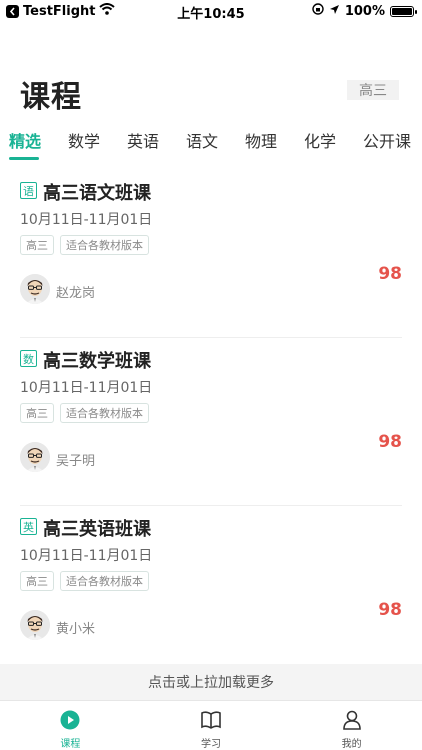 The image size is (422, 750). What do you see at coordinates (211, 11) in the screenshot?
I see `status-bar: TestFlight 上午10:45 100%` at bounding box center [211, 11].